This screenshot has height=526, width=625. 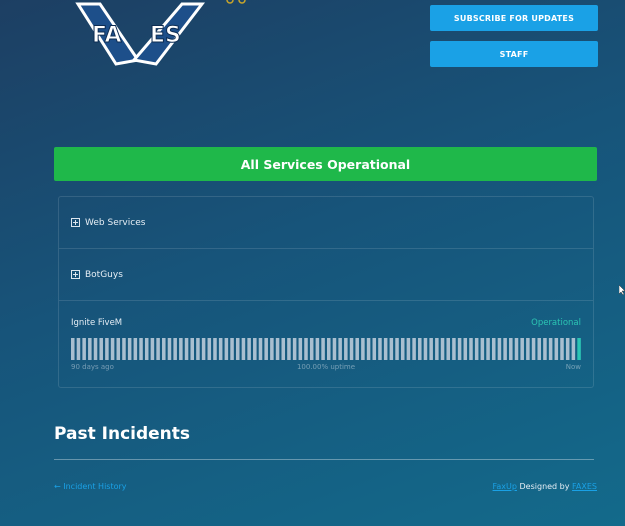 I want to click on group-web-services: Web Services, so click(x=326, y=223).